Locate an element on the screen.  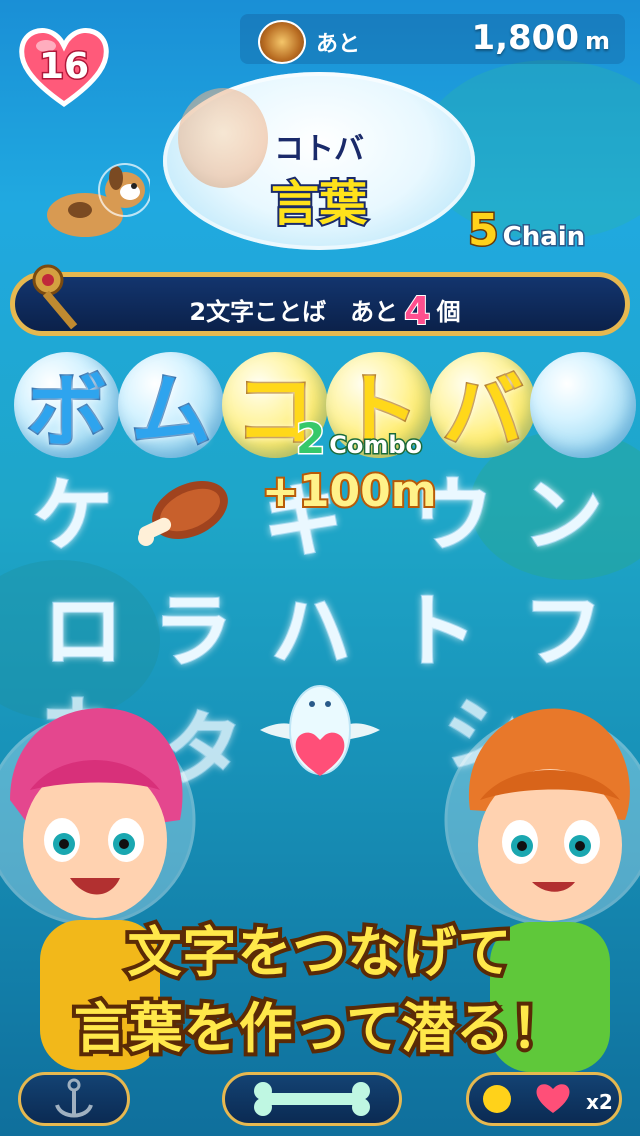
chain-count: 5 is located at coordinates (484, 231).